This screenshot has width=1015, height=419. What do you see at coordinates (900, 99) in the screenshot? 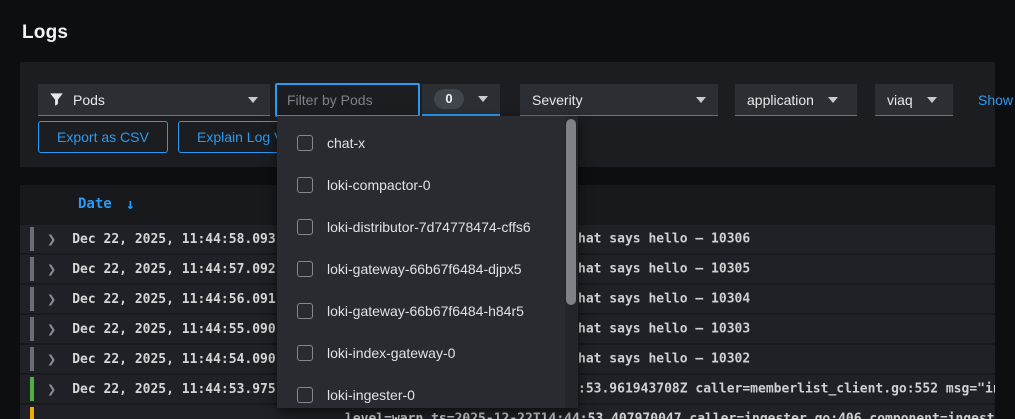
I see `schema-select-label: viaq` at bounding box center [900, 99].